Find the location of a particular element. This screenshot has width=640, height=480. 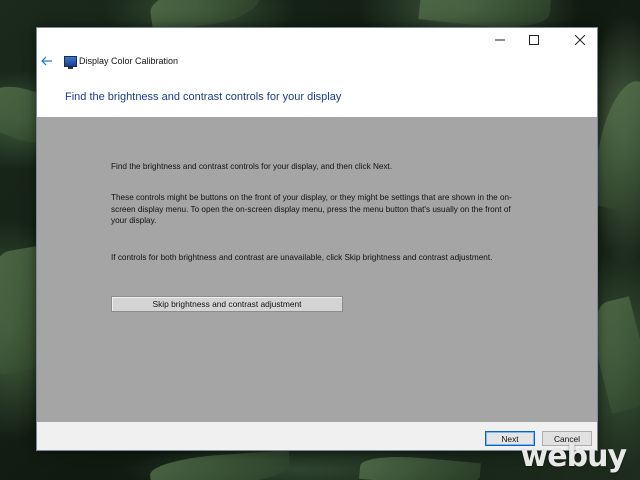

close-icon is located at coordinates (580, 40).